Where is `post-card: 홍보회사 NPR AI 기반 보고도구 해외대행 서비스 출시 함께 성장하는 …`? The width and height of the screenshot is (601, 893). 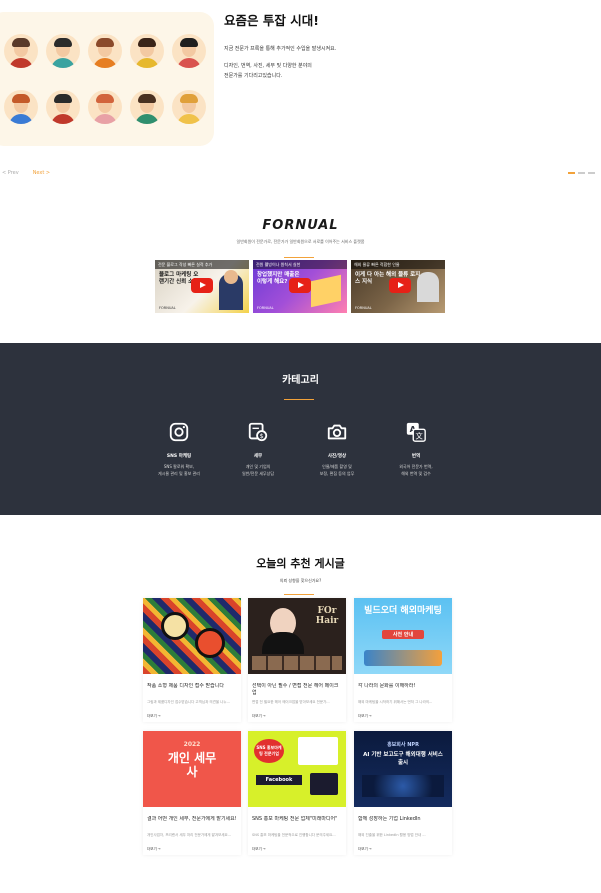 post-card: 홍보회사 NPR AI 기반 보고도구 해외대행 서비스 출시 함께 성장하는 … is located at coordinates (403, 793).